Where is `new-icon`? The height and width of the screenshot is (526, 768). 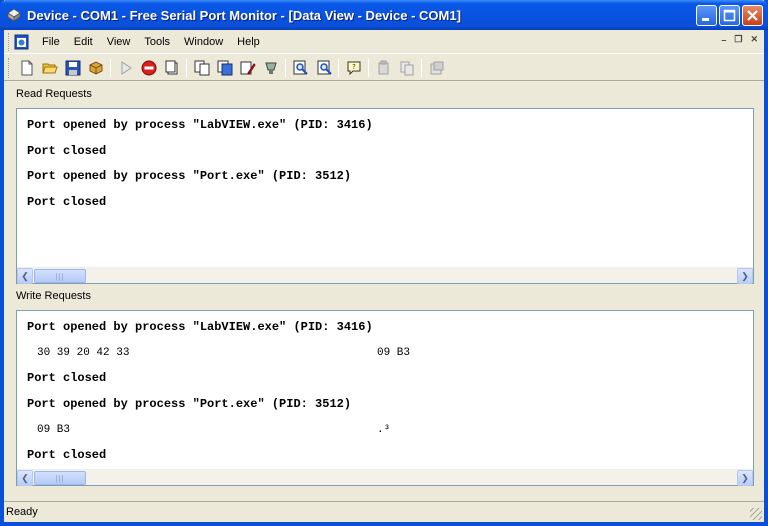
new-icon is located at coordinates (26, 67).